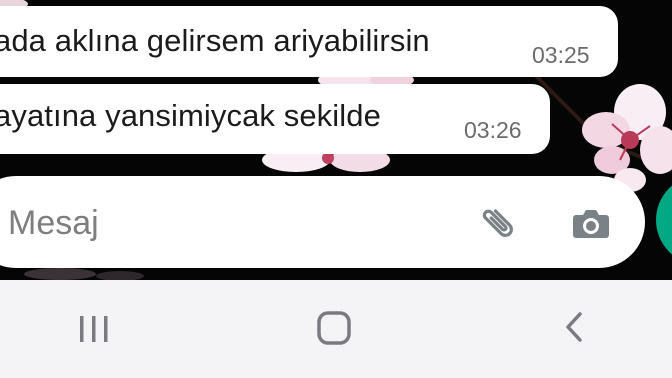 This screenshot has height=378, width=672. Describe the element at coordinates (499, 223) in the screenshot. I see `paperclip-icon` at that location.